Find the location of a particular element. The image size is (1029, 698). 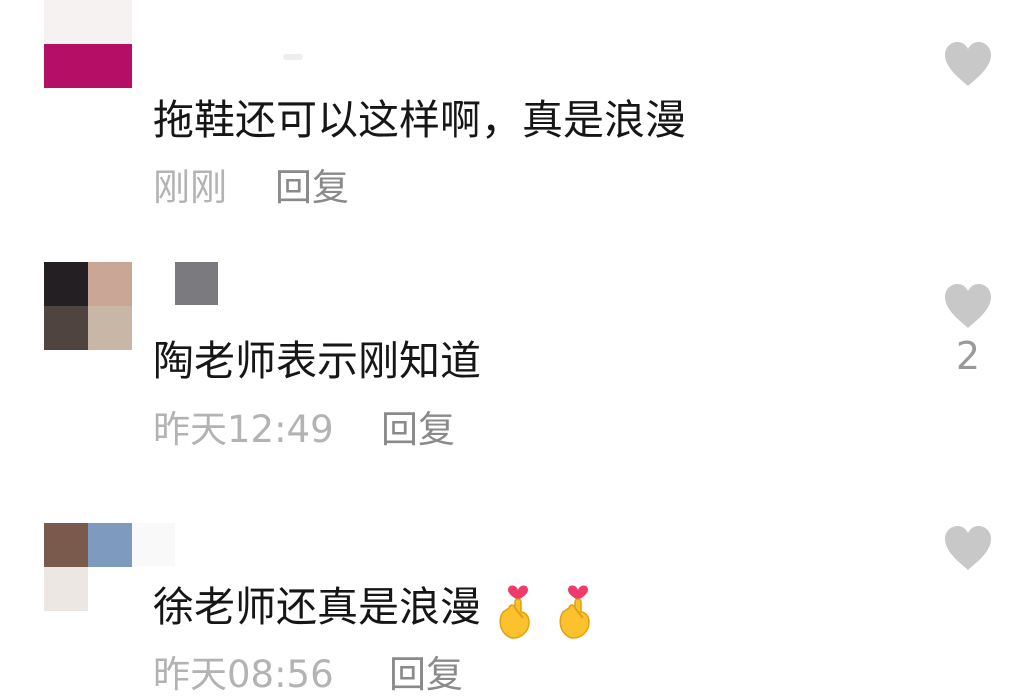

comment-text-row: 徐老师还真是浪漫 is located at coordinates (377, 610).